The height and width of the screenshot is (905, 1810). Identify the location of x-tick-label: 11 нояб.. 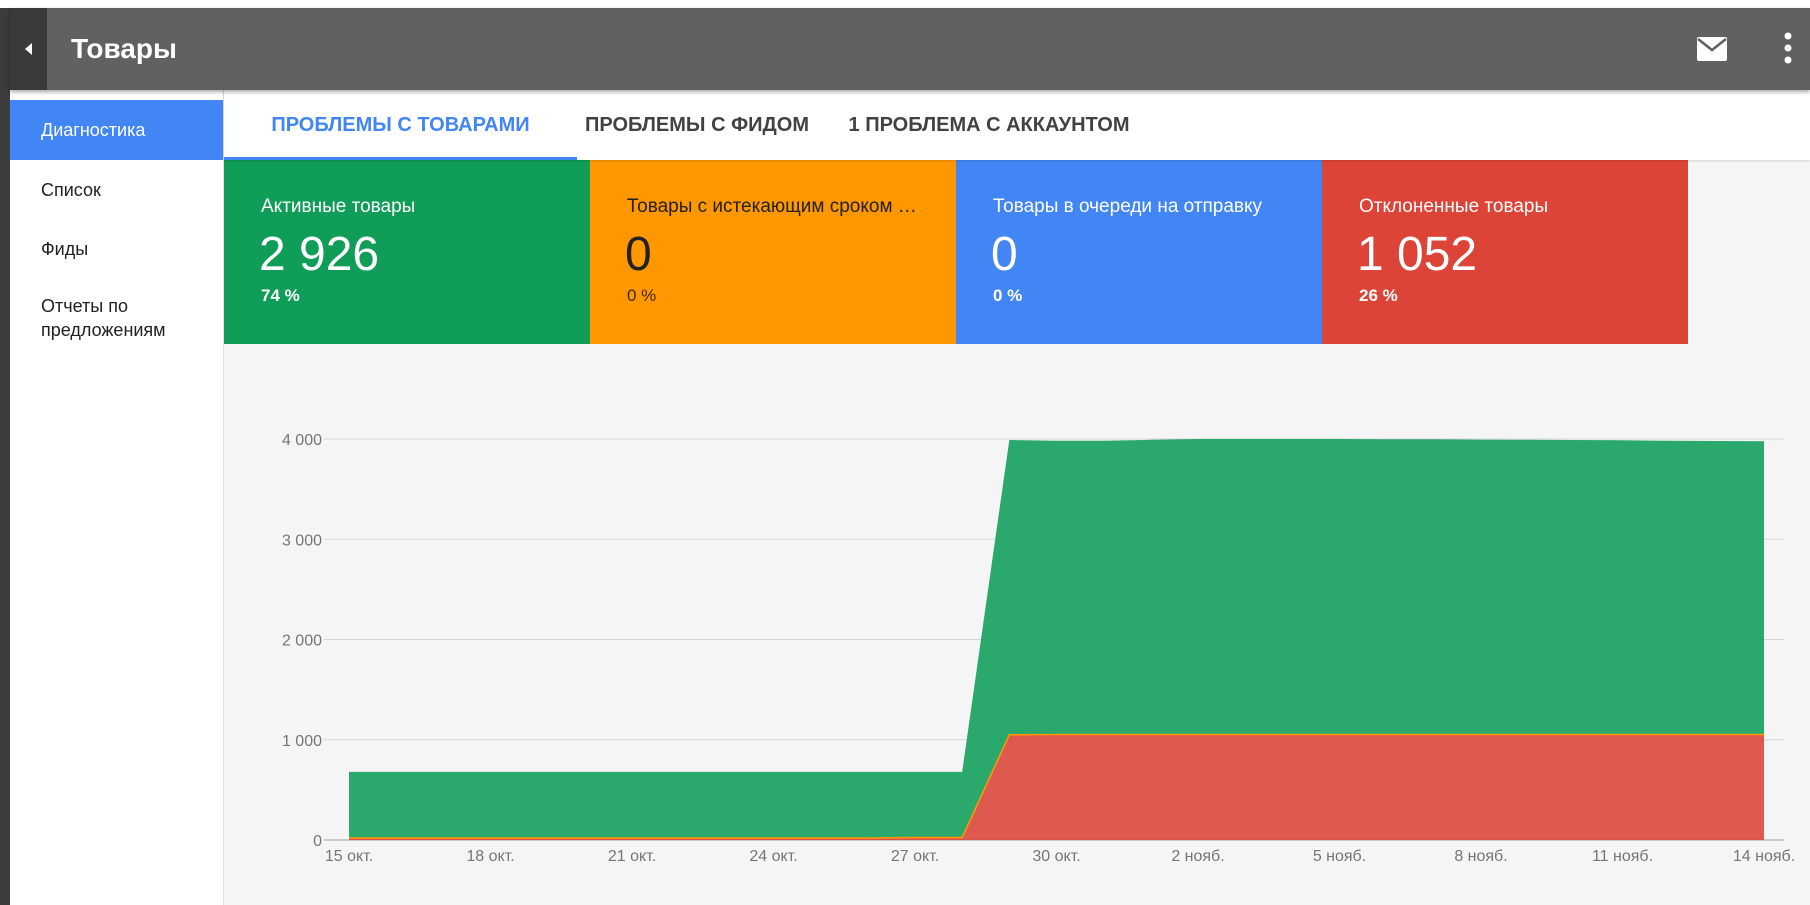
(1622, 856).